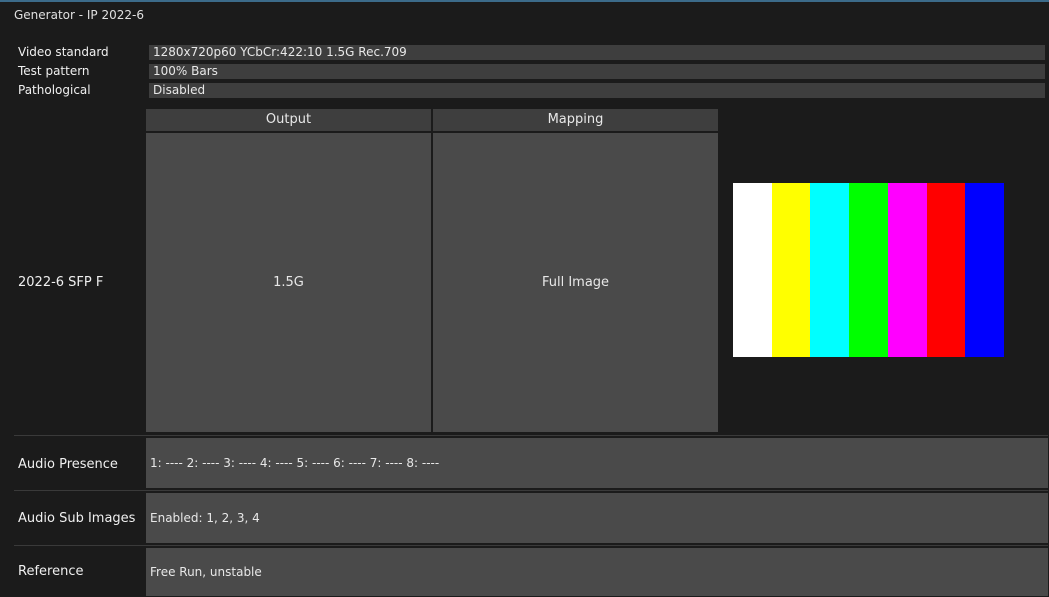 The width and height of the screenshot is (1049, 597). Describe the element at coordinates (597, 52) in the screenshot. I see `video-standard-value: 1280x720p60 YCbCr:422:10 1.5G Rec.709` at that location.